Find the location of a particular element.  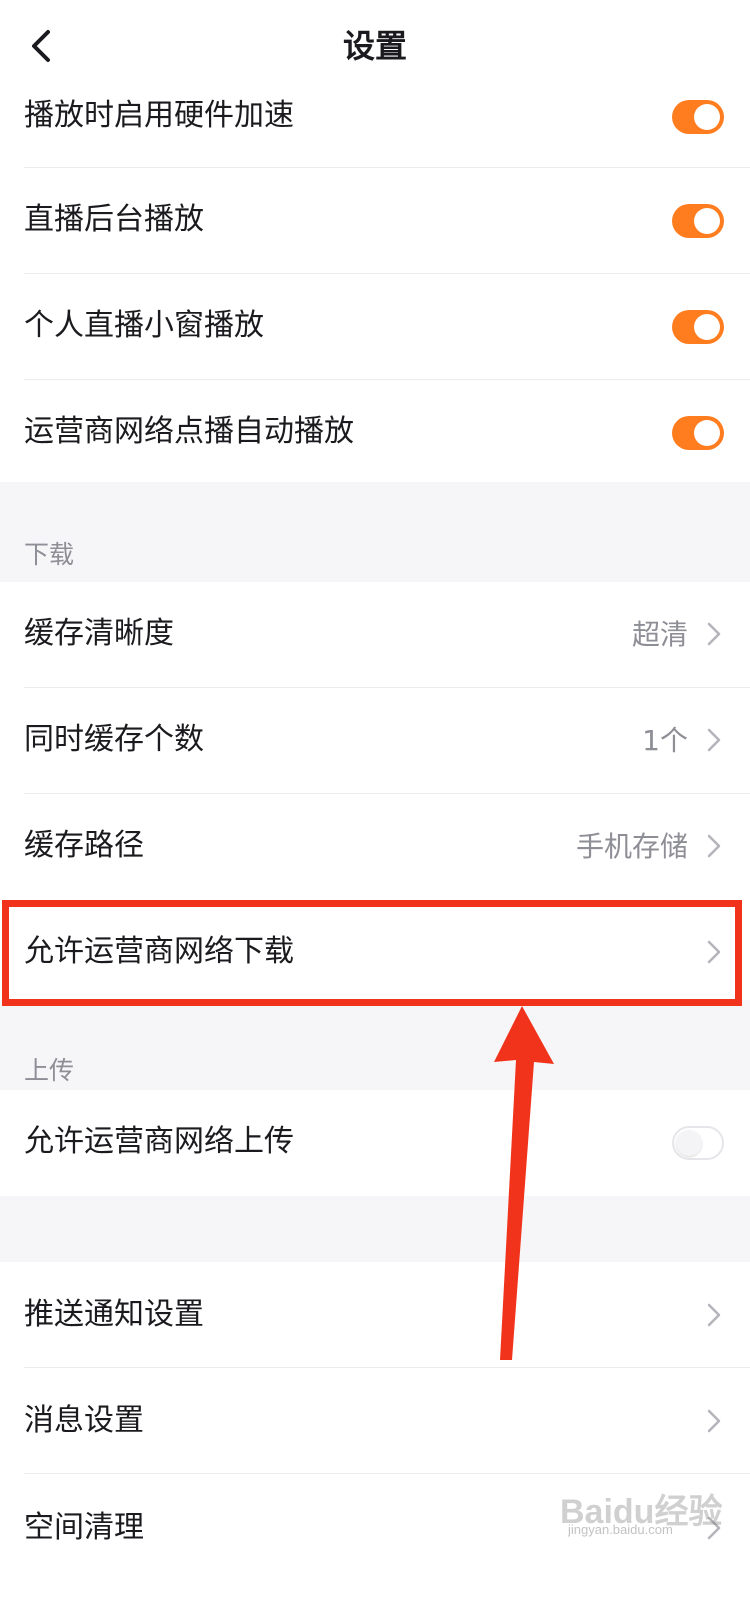

setting-label: 允许运营商网络上传 is located at coordinates (159, 1141).